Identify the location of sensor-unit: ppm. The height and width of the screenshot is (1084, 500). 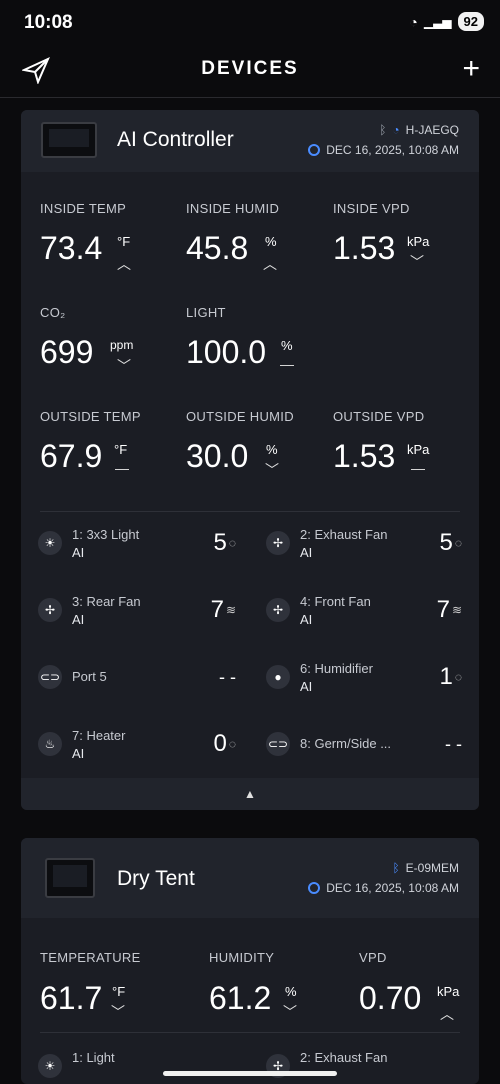
(122, 345).